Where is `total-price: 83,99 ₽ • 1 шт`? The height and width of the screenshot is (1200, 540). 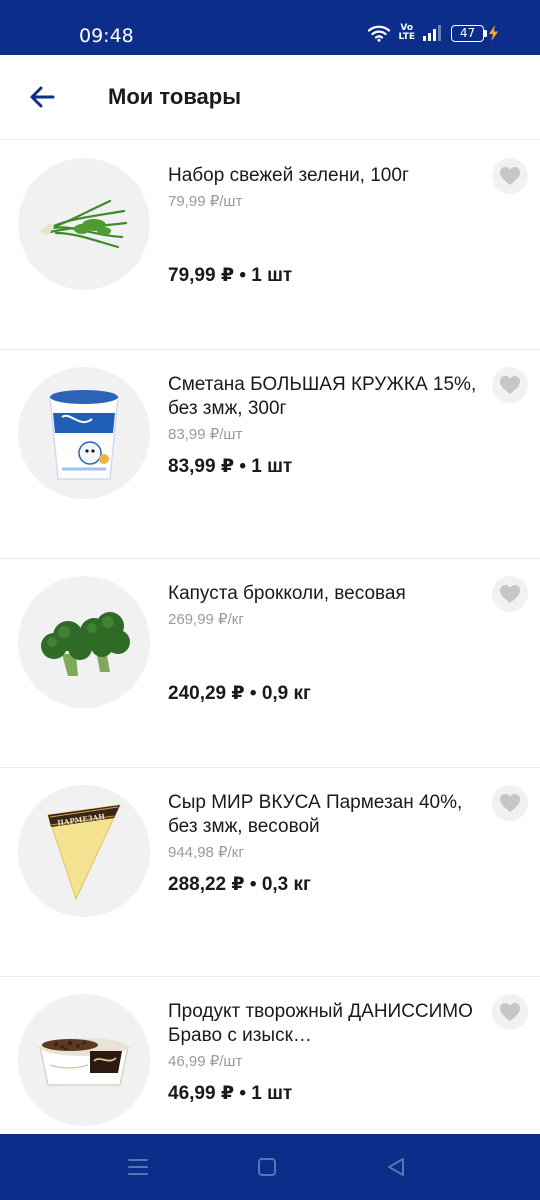 total-price: 83,99 ₽ • 1 шт is located at coordinates (230, 466).